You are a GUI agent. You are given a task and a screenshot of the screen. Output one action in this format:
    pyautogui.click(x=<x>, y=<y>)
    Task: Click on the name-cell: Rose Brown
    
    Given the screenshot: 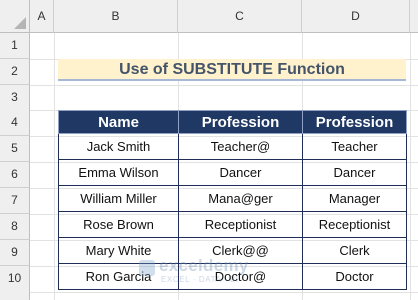 What is the action you would take?
    pyautogui.click(x=118, y=224)
    